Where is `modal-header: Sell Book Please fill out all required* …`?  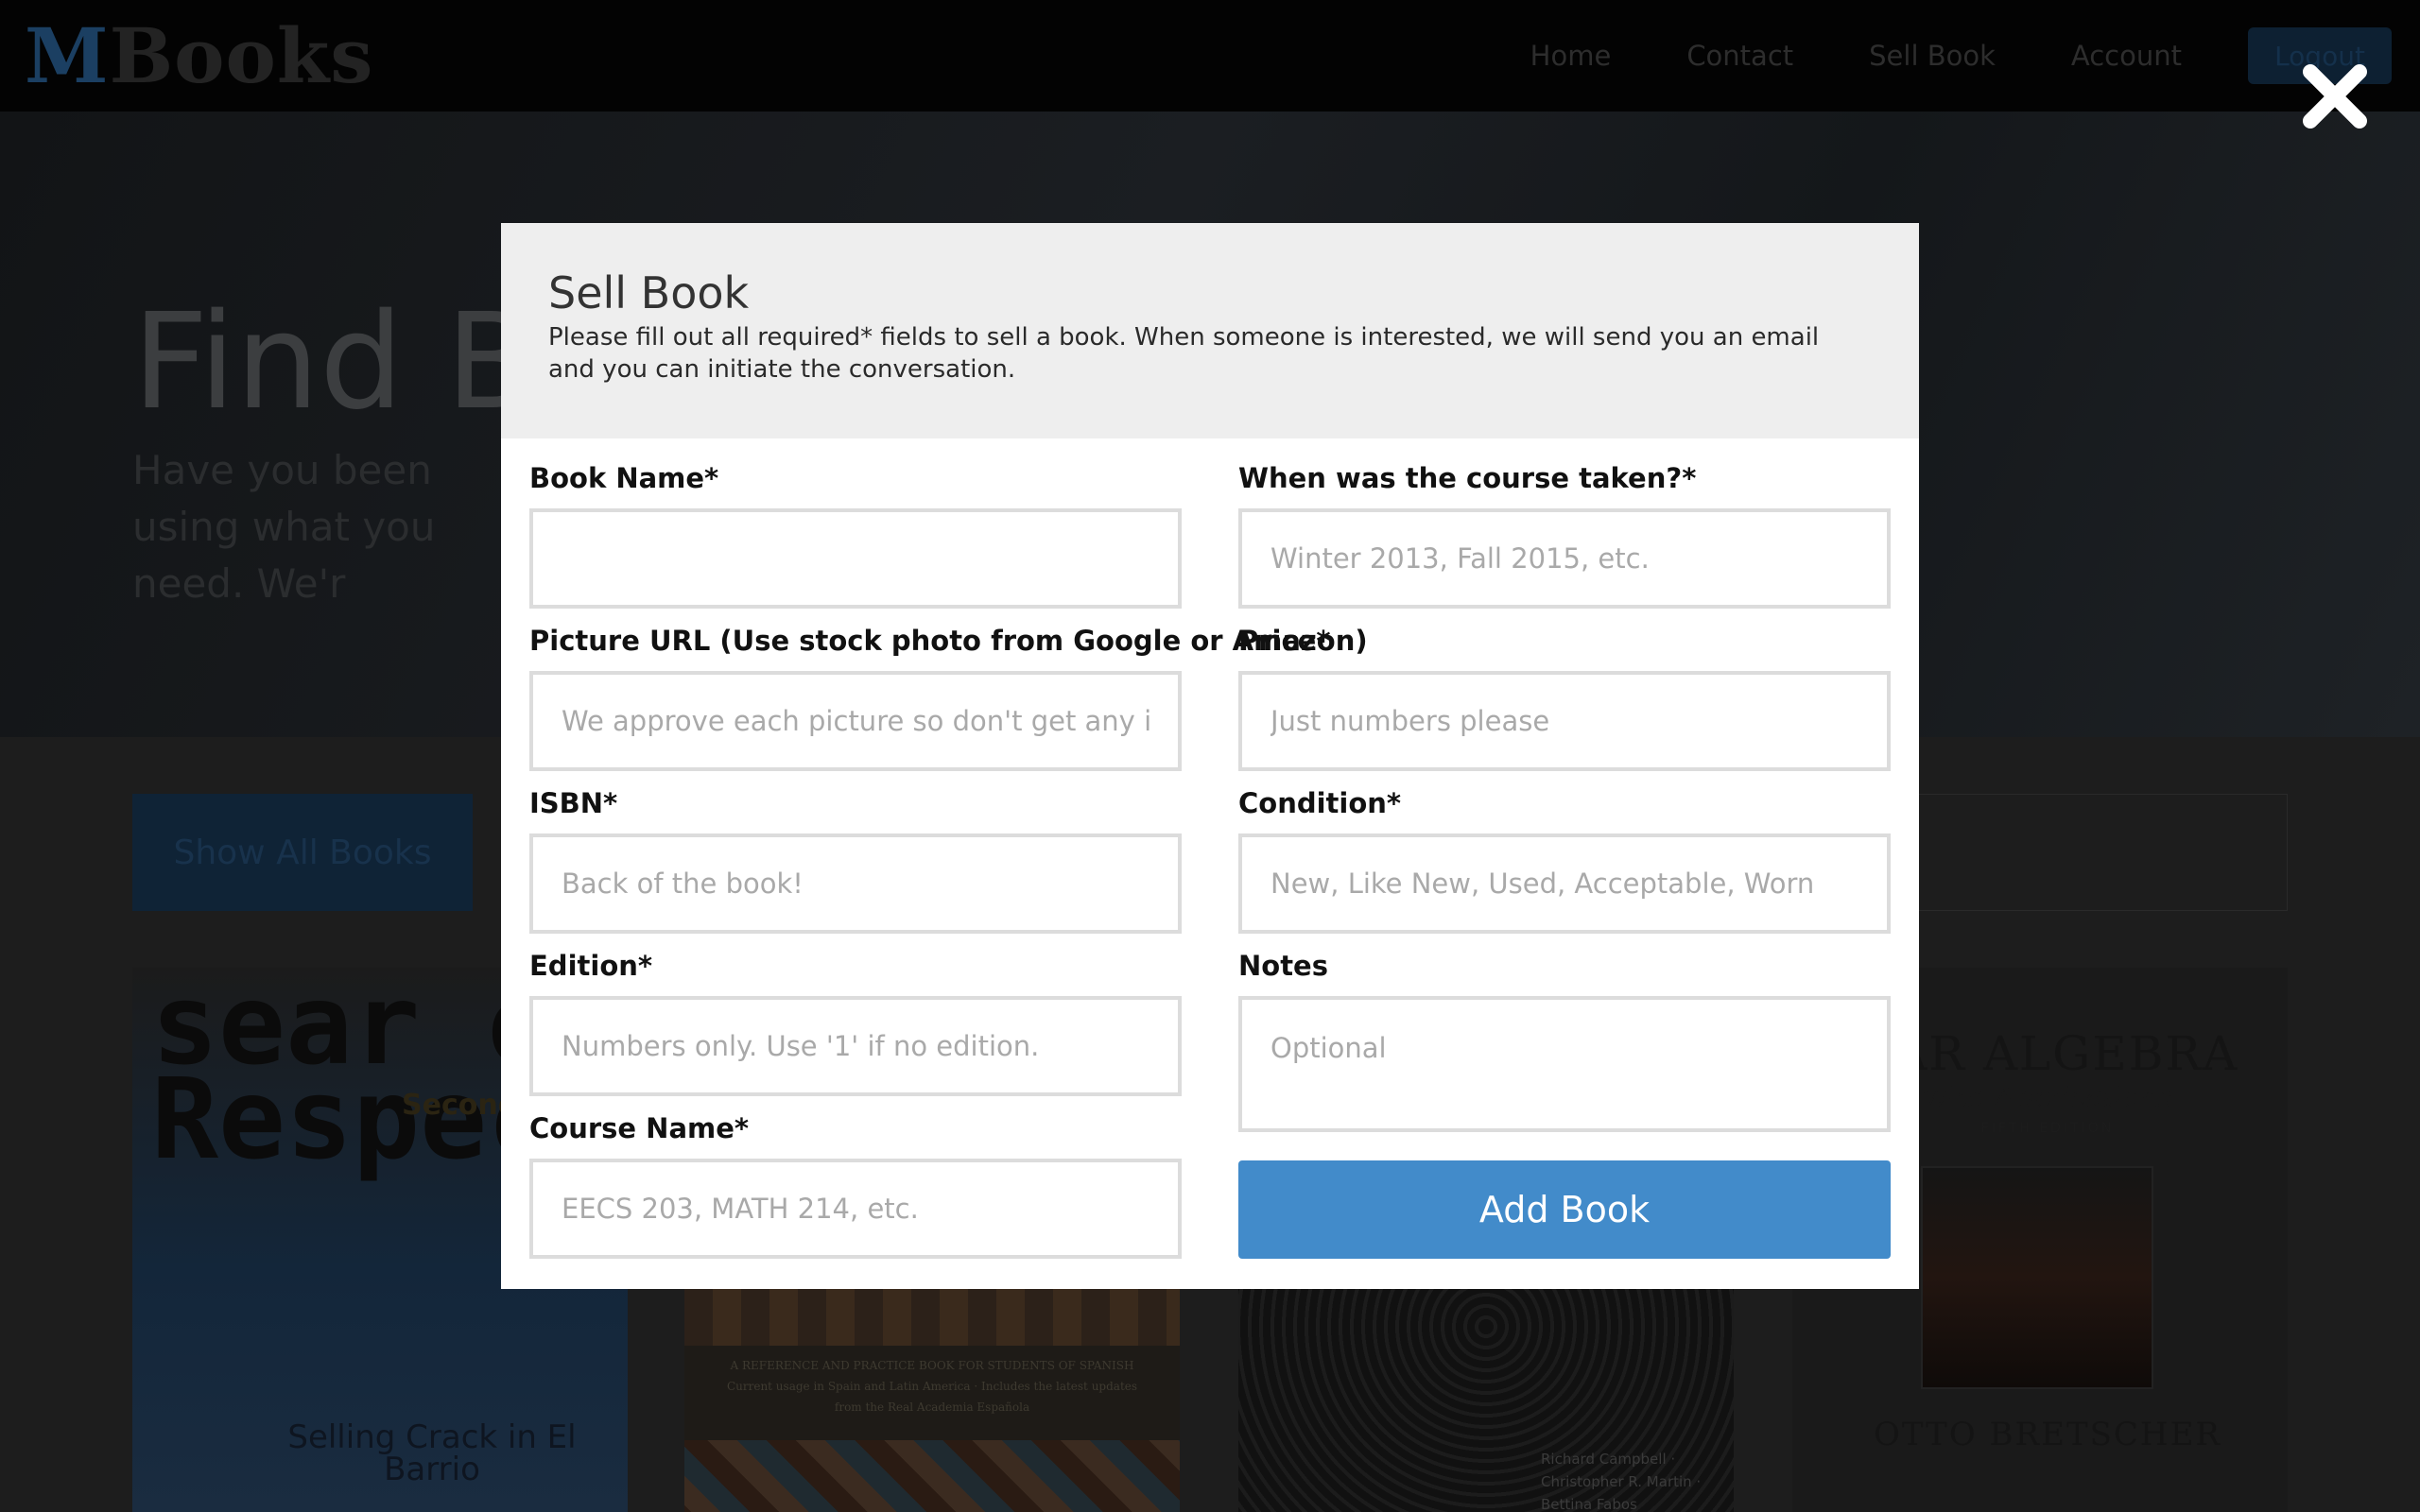
modal-header: Sell Book Please fill out all required* … is located at coordinates (1210, 330).